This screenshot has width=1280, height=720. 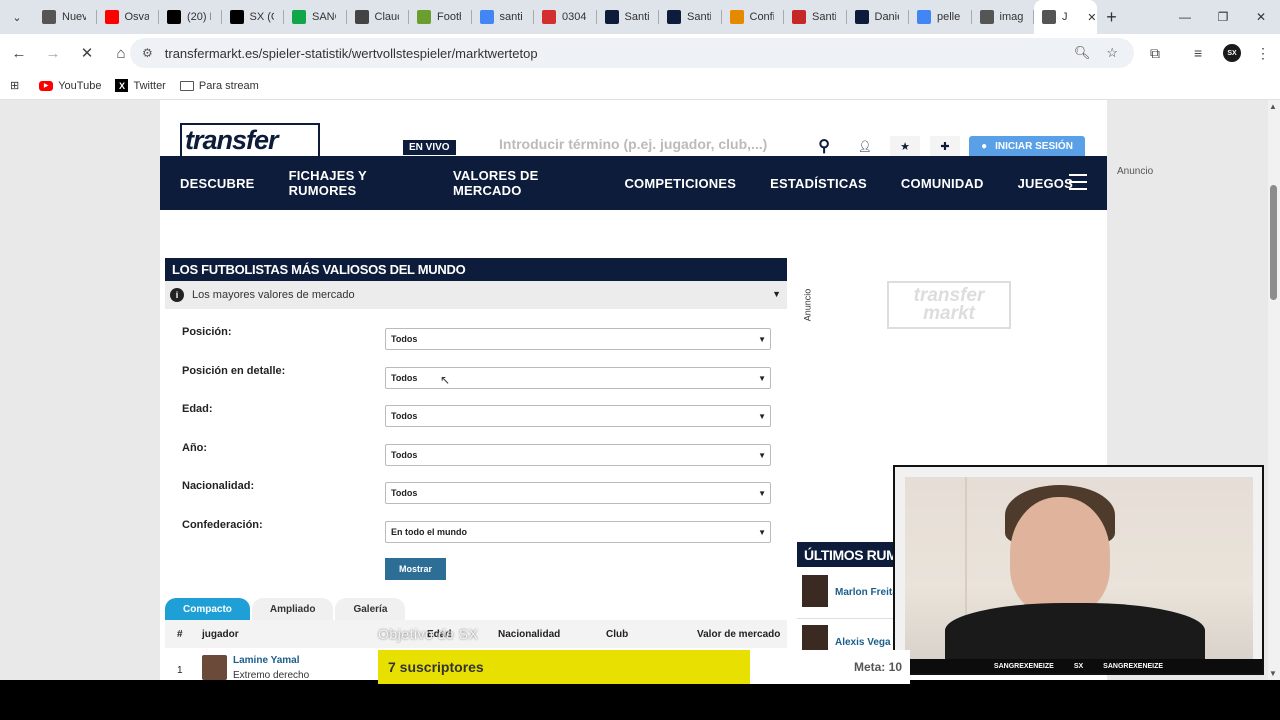 I want to click on browser-tab: Danie, so click(x=878, y=17).